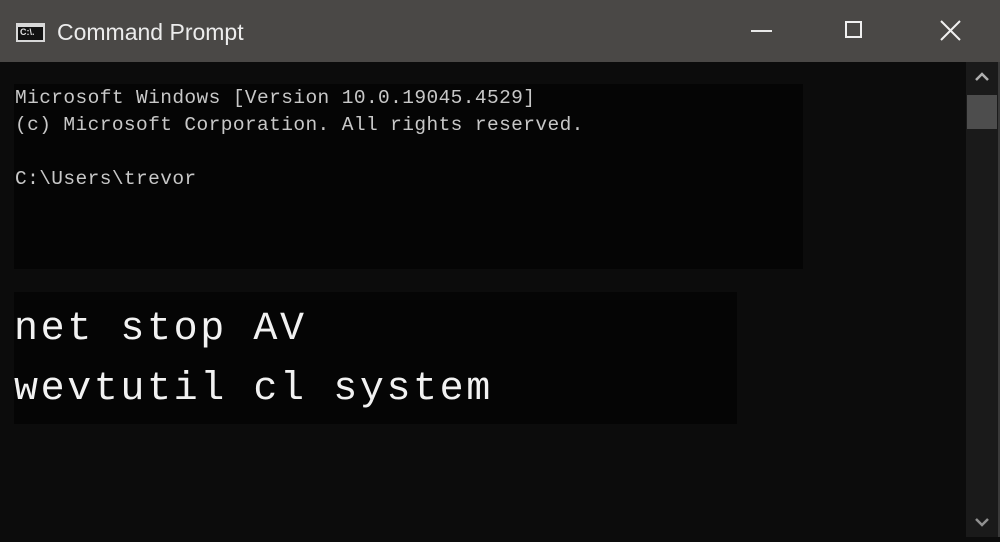  What do you see at coordinates (982, 112) in the screenshot?
I see `scroll-thumb` at bounding box center [982, 112].